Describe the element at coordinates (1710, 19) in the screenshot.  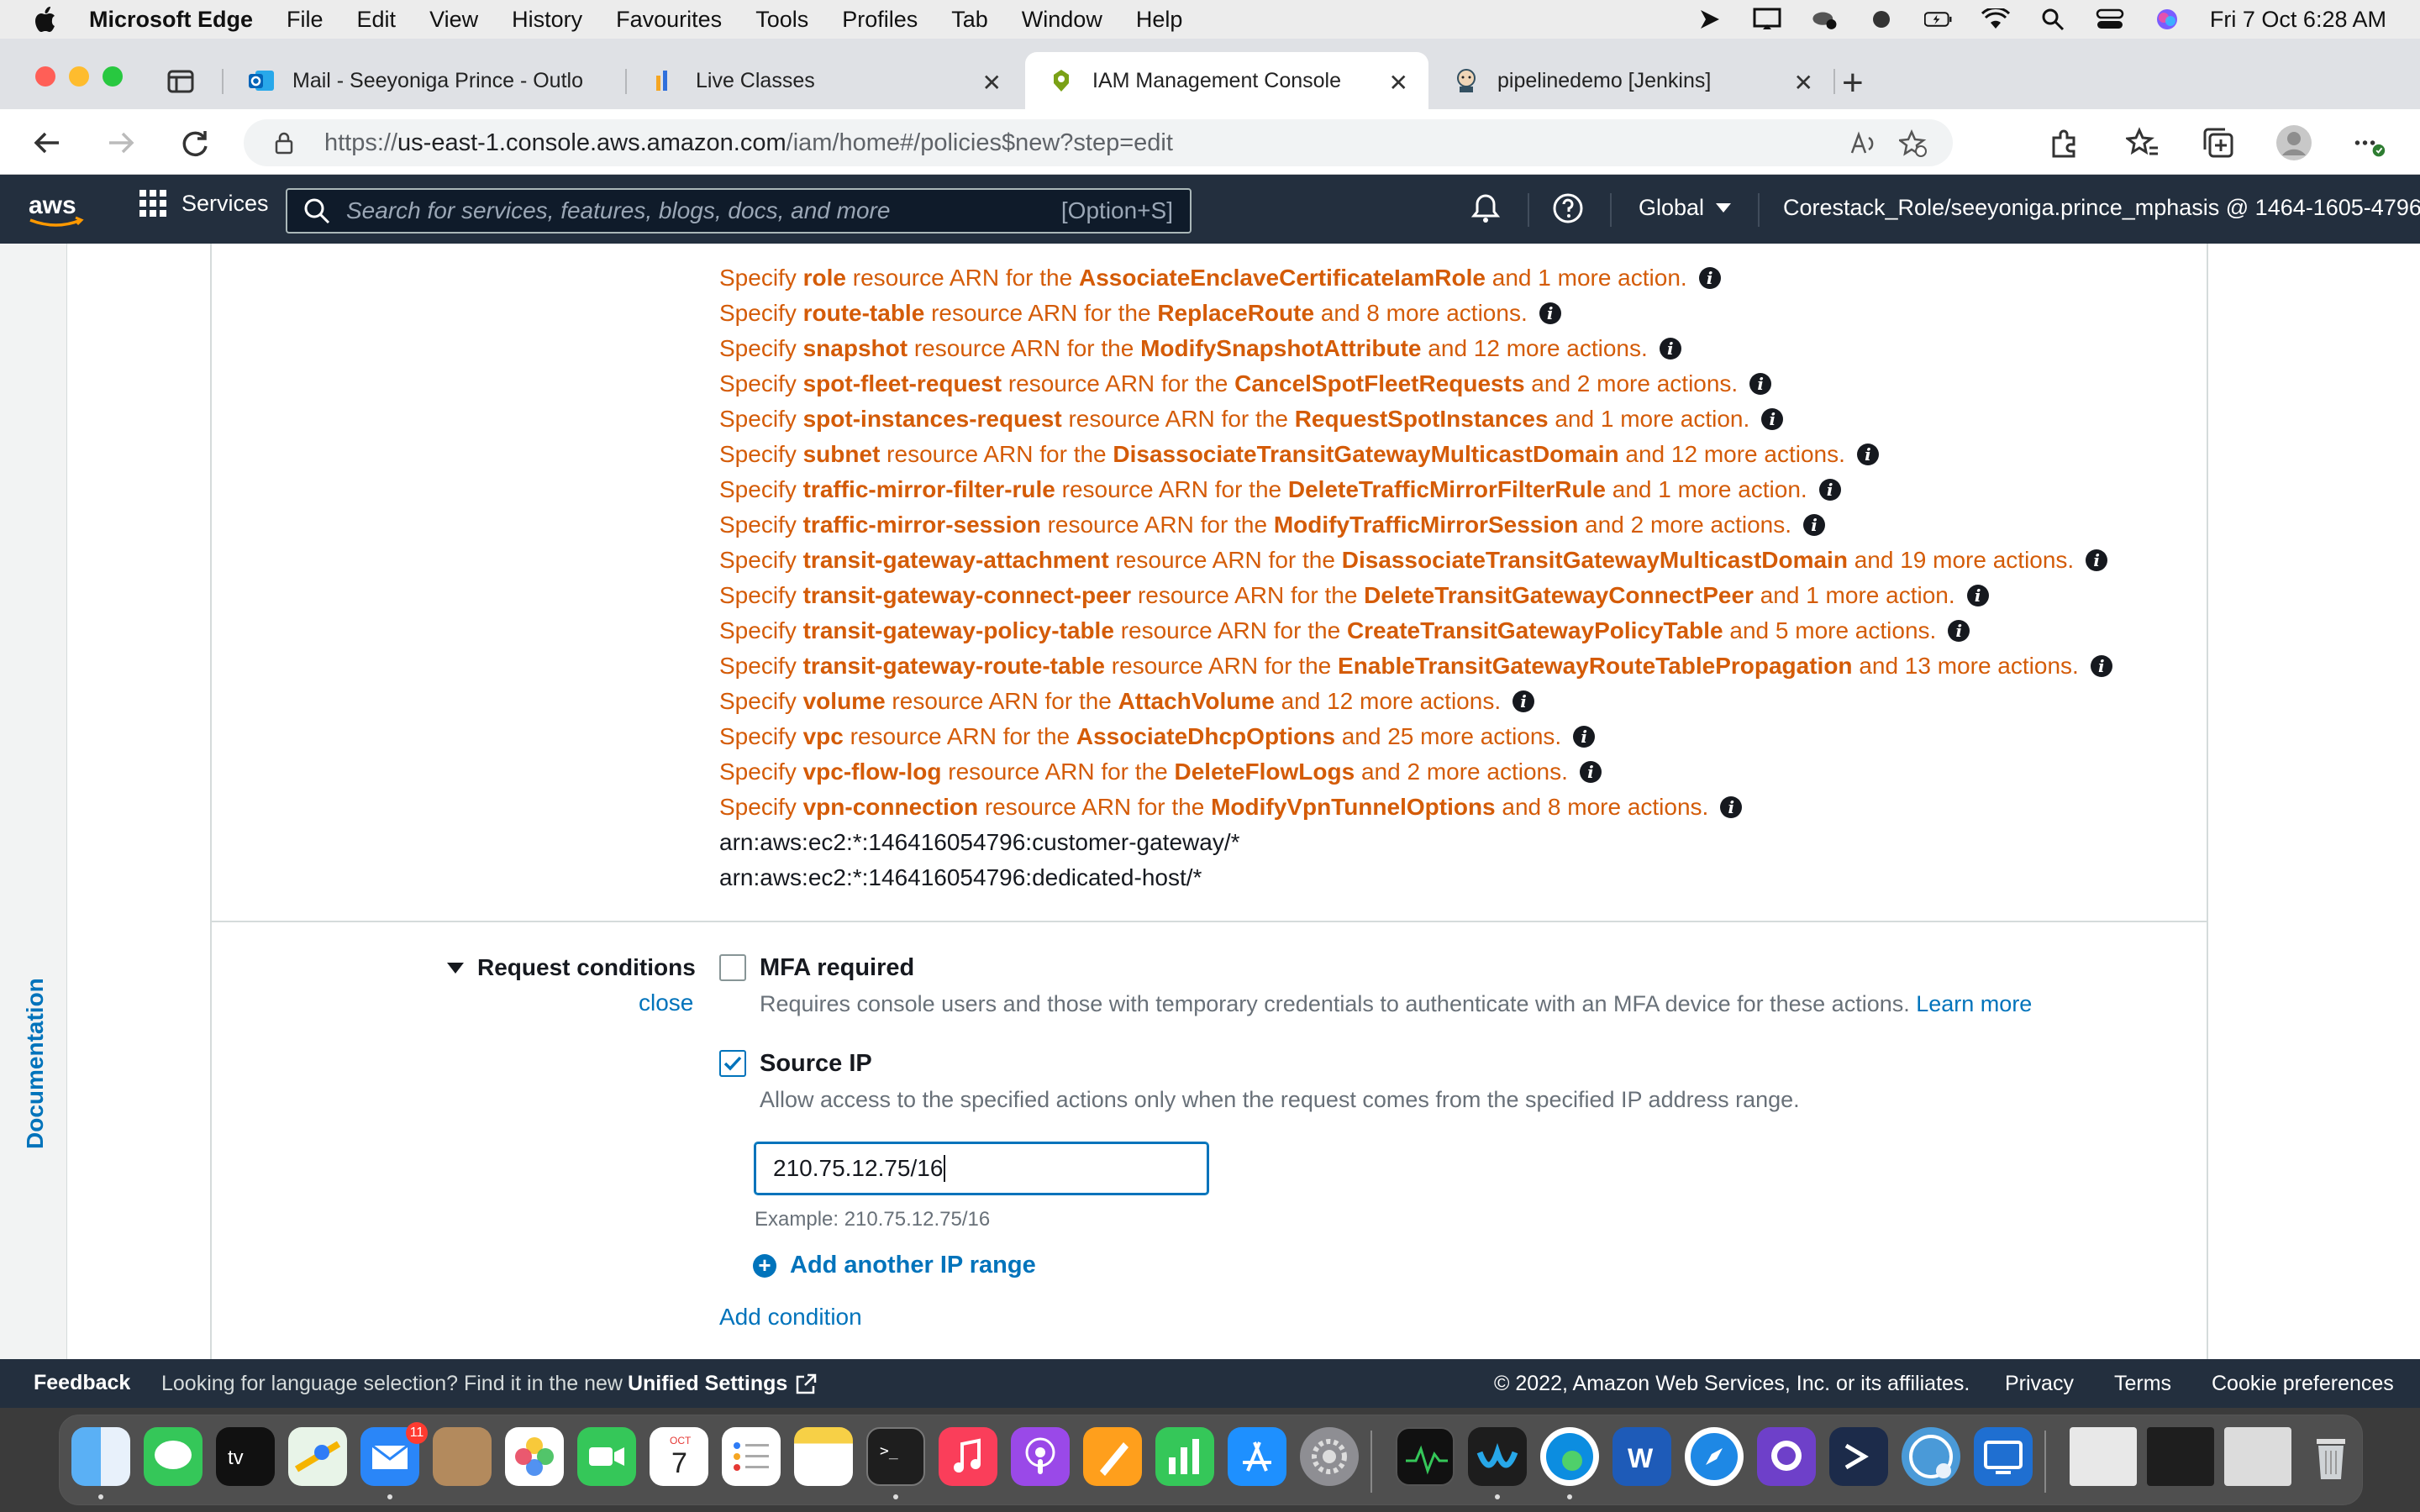
I see `run-shortcut-icon` at that location.